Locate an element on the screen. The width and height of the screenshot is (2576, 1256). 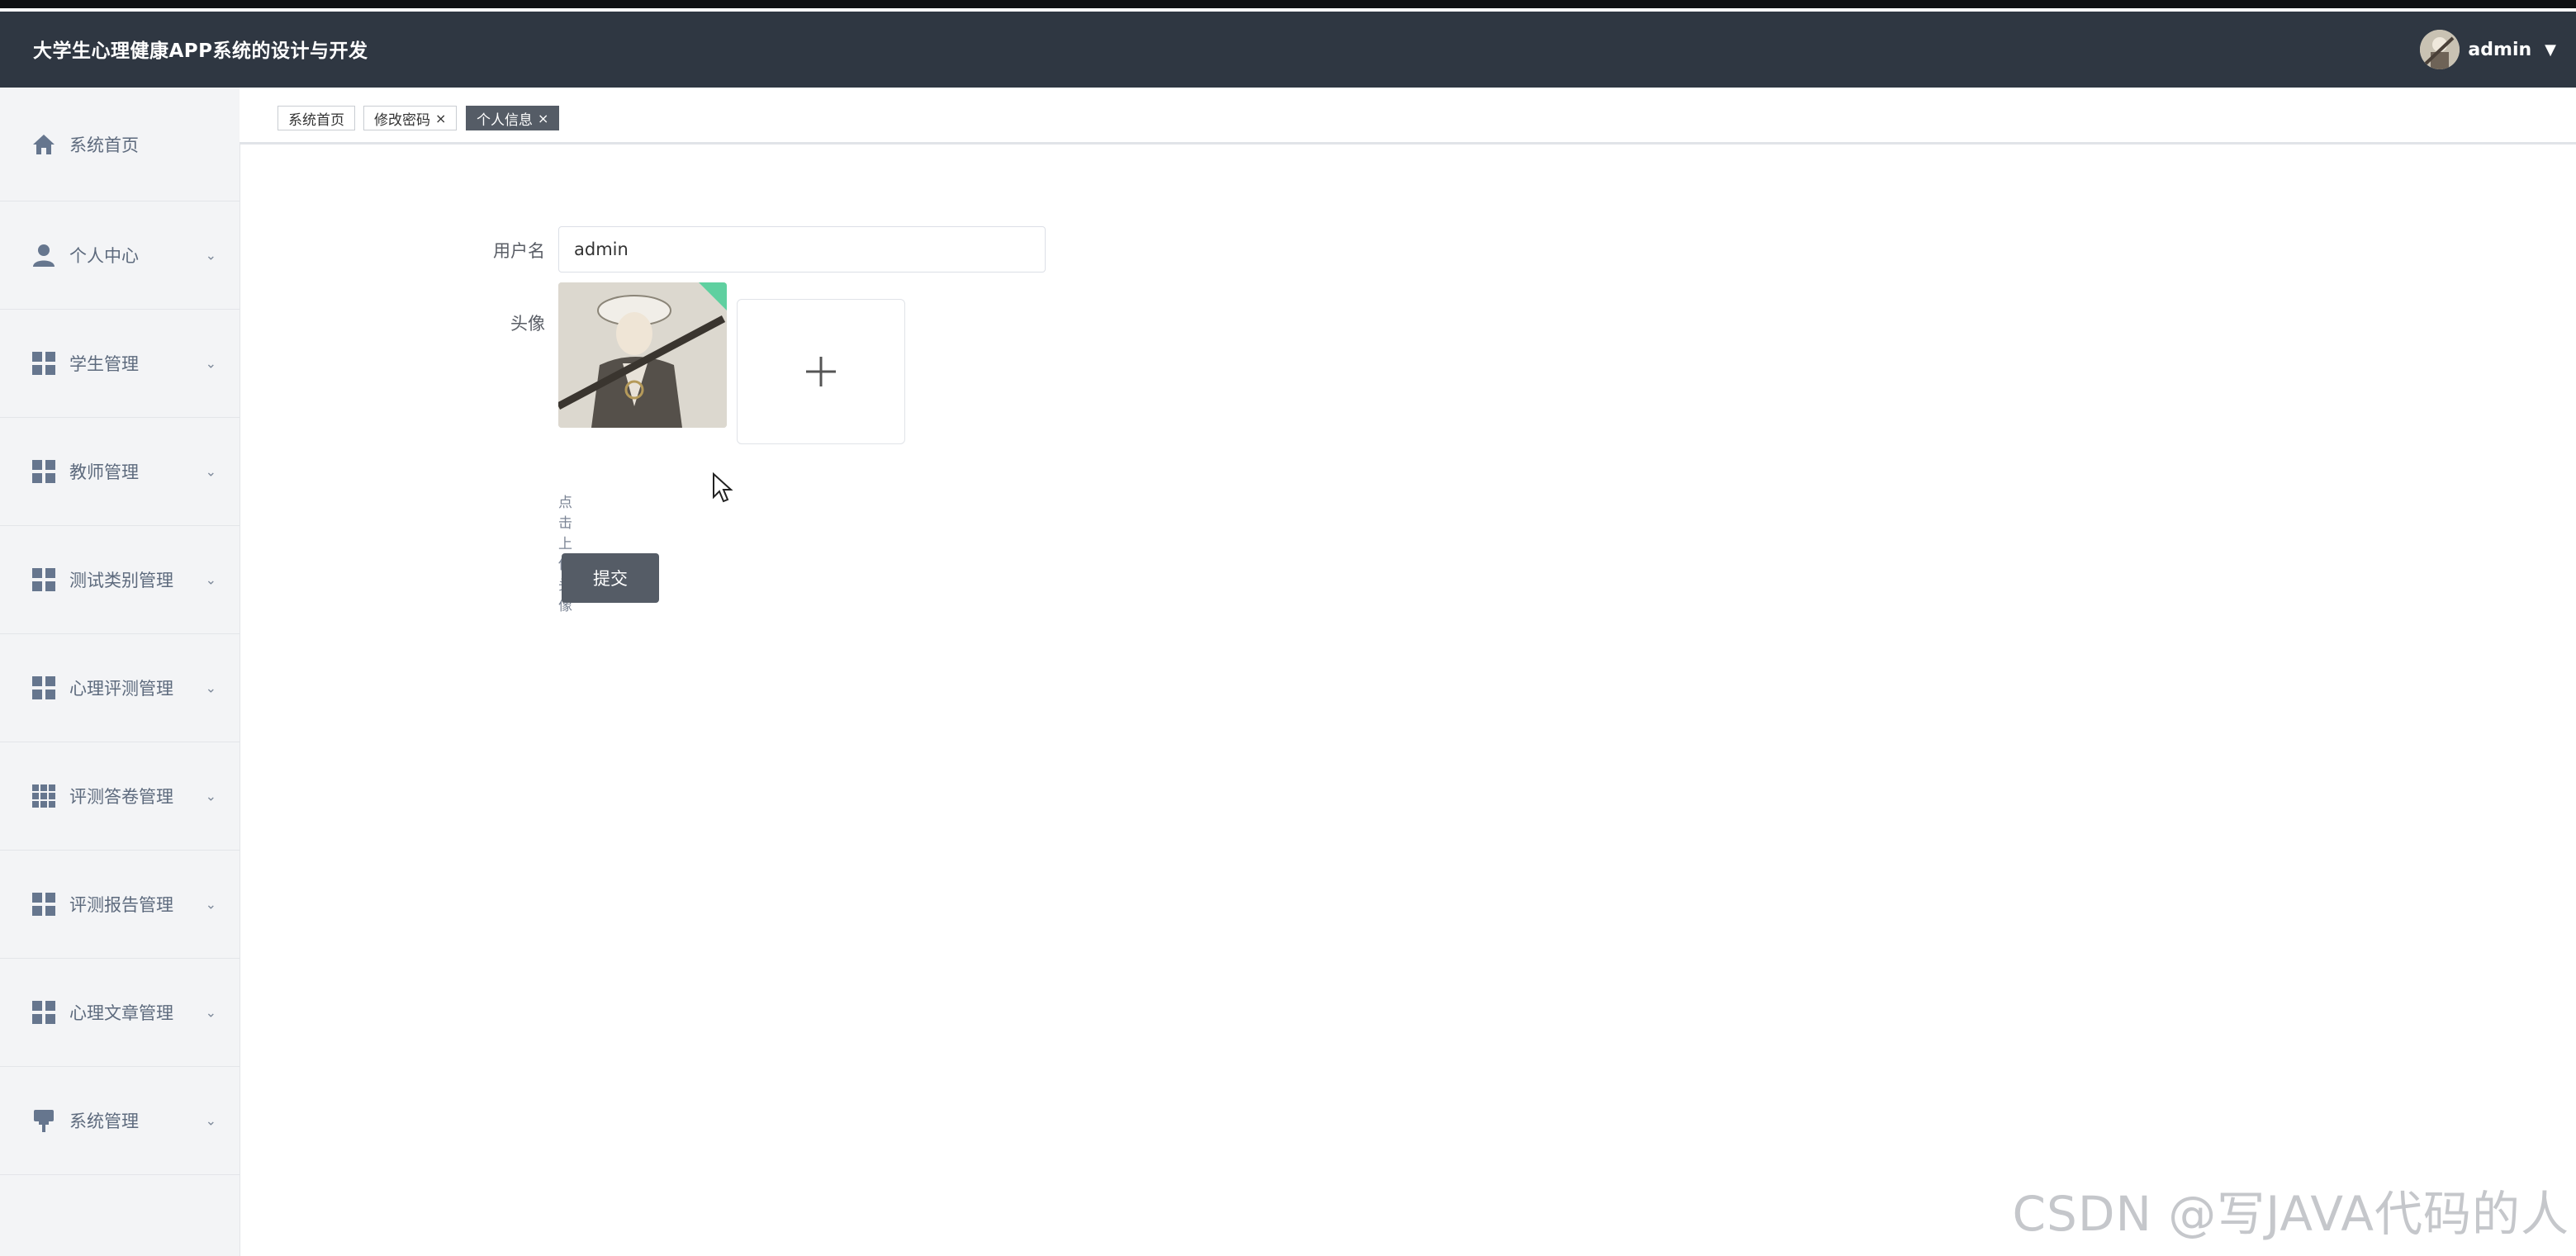
avatar-upload-box is located at coordinates (821, 372).